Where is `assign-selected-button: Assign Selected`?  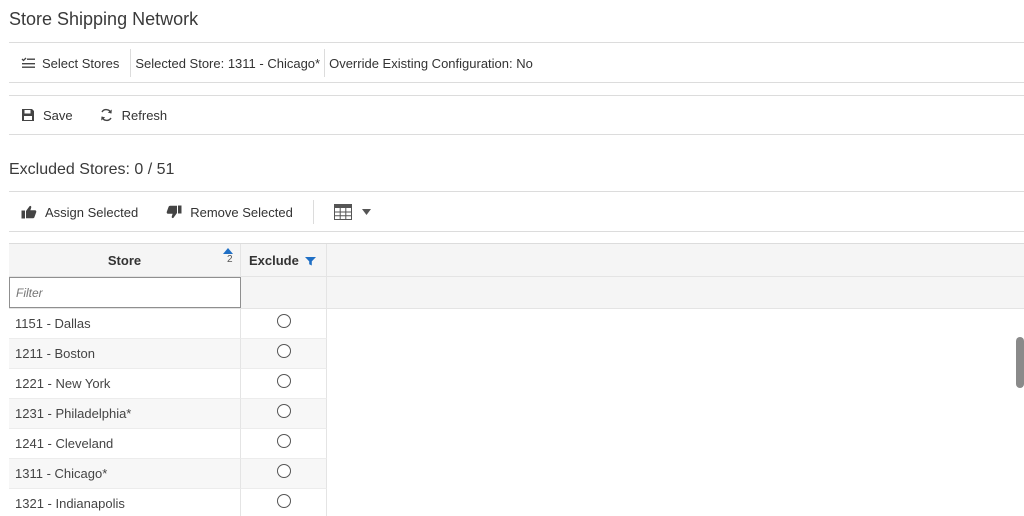 assign-selected-button: Assign Selected is located at coordinates (81, 212).